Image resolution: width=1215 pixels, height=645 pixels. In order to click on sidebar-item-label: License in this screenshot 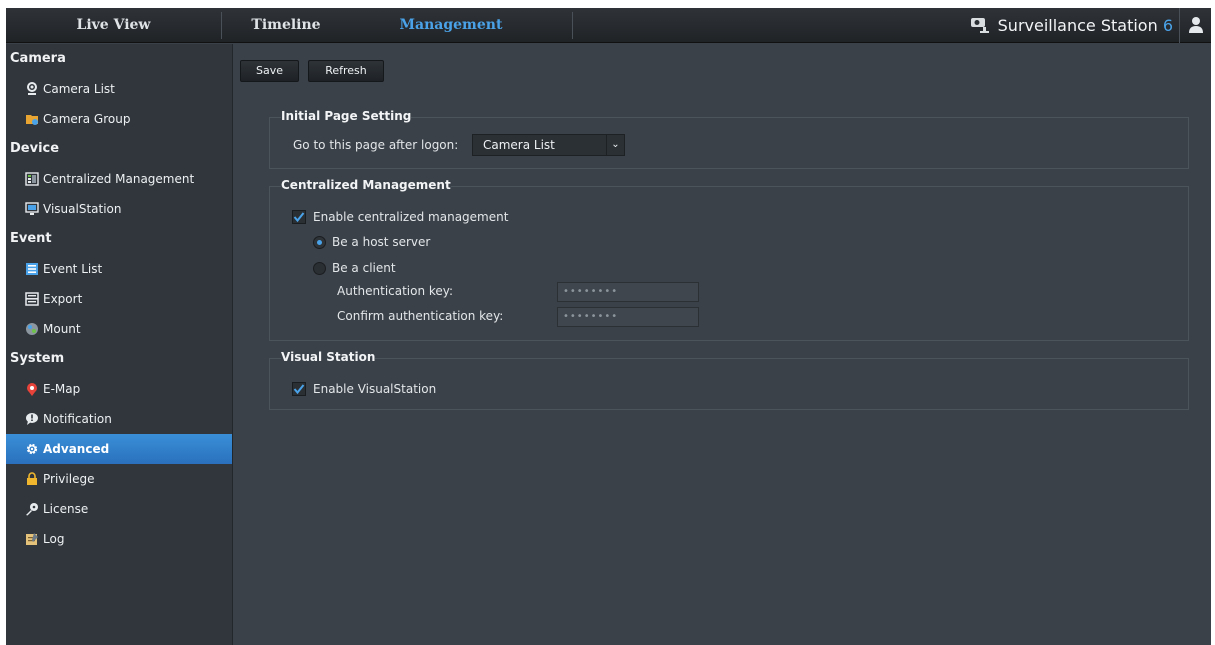, I will do `click(66, 509)`.